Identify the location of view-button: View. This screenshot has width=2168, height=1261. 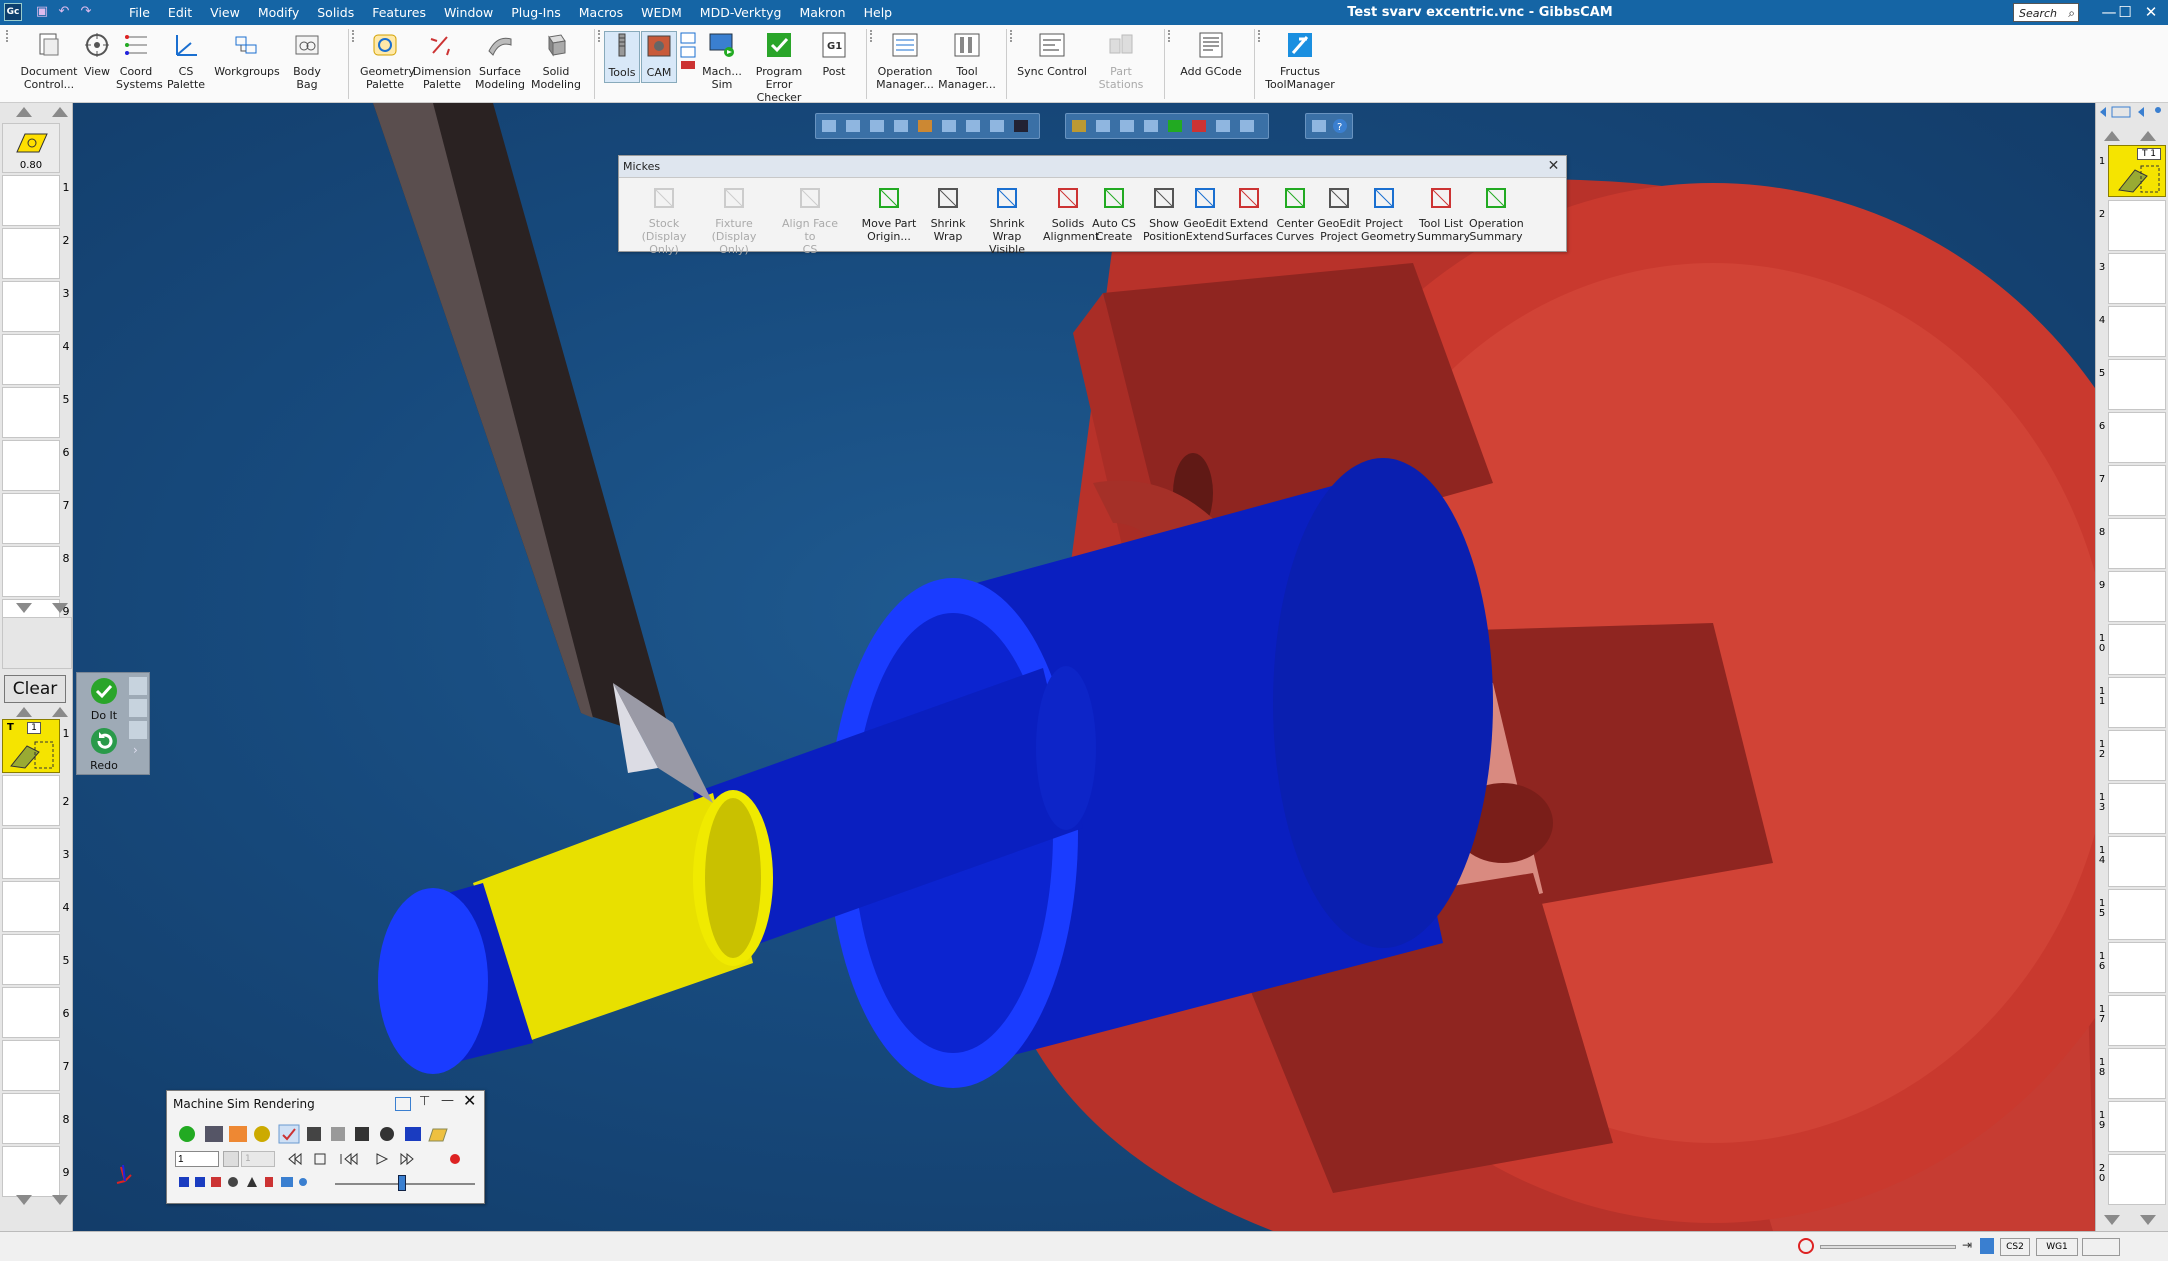
(97, 54).